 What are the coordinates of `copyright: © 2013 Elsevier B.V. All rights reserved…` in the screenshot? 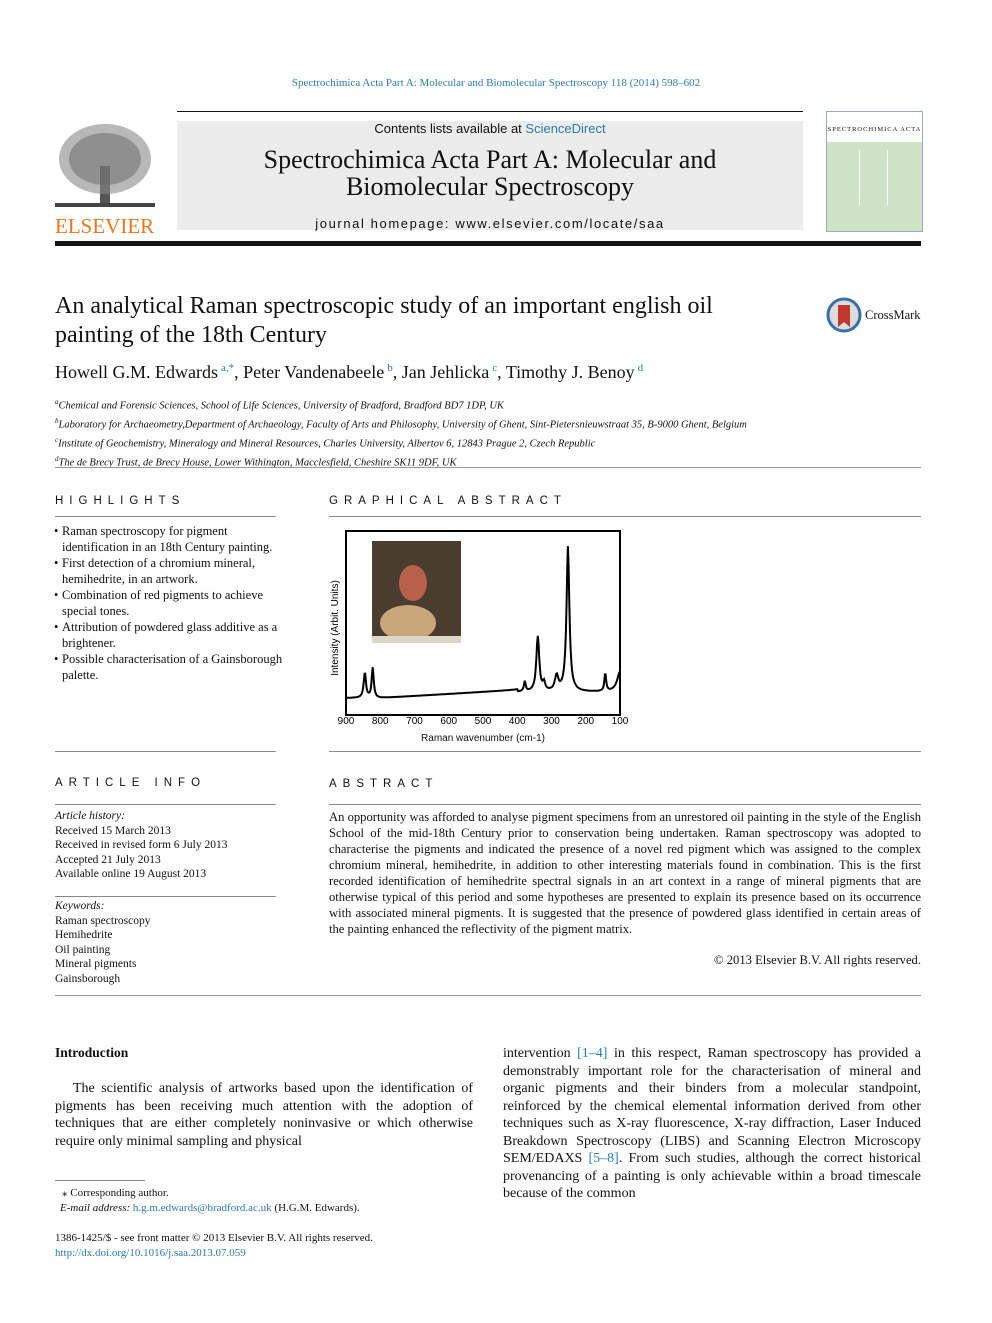 It's located at (817, 960).